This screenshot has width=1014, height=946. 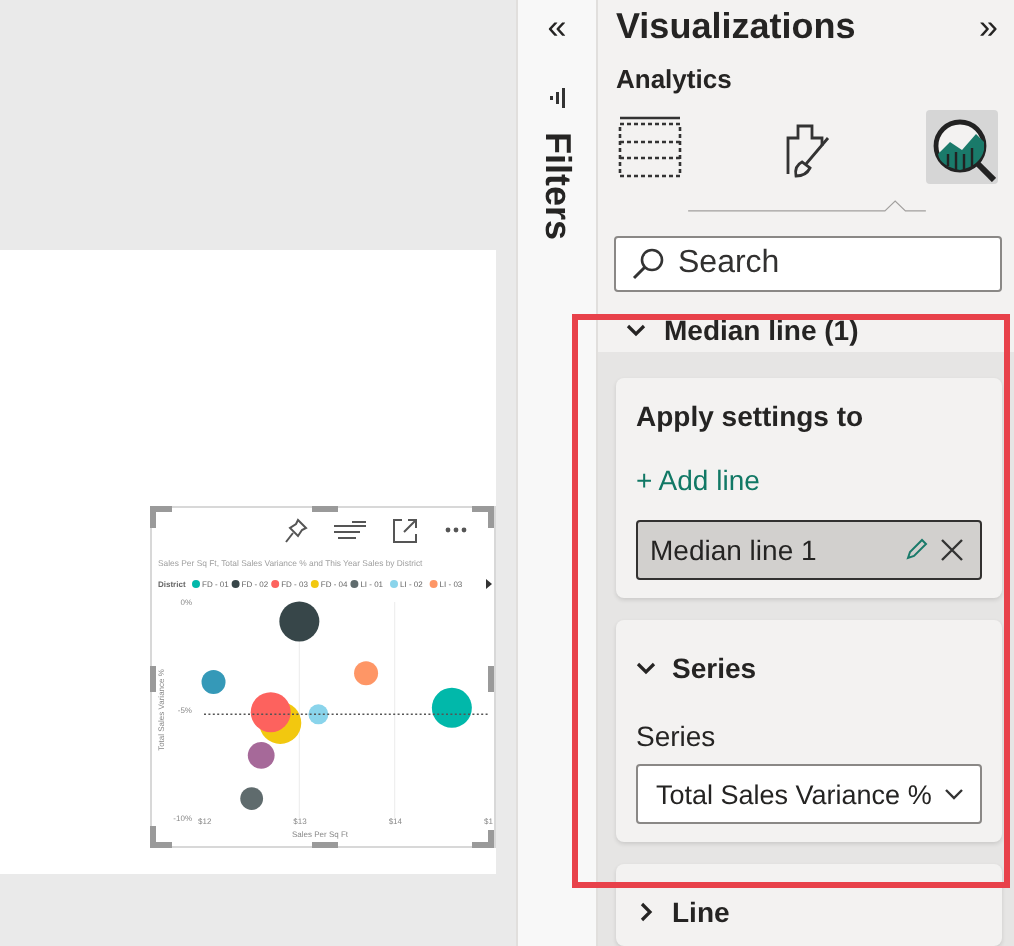 What do you see at coordinates (916, 550) in the screenshot?
I see `pencil-icon` at bounding box center [916, 550].